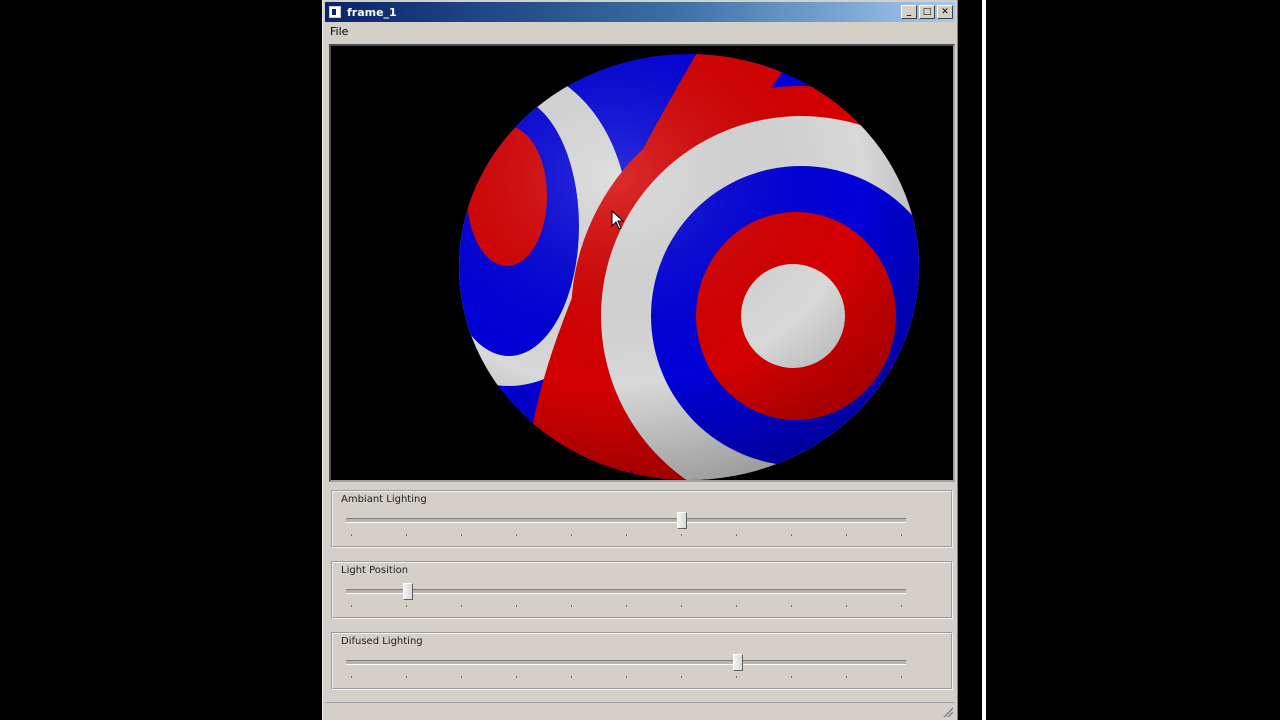 The height and width of the screenshot is (720, 1280). What do you see at coordinates (738, 662) in the screenshot?
I see `diffused-lighting-slider-thumb` at bounding box center [738, 662].